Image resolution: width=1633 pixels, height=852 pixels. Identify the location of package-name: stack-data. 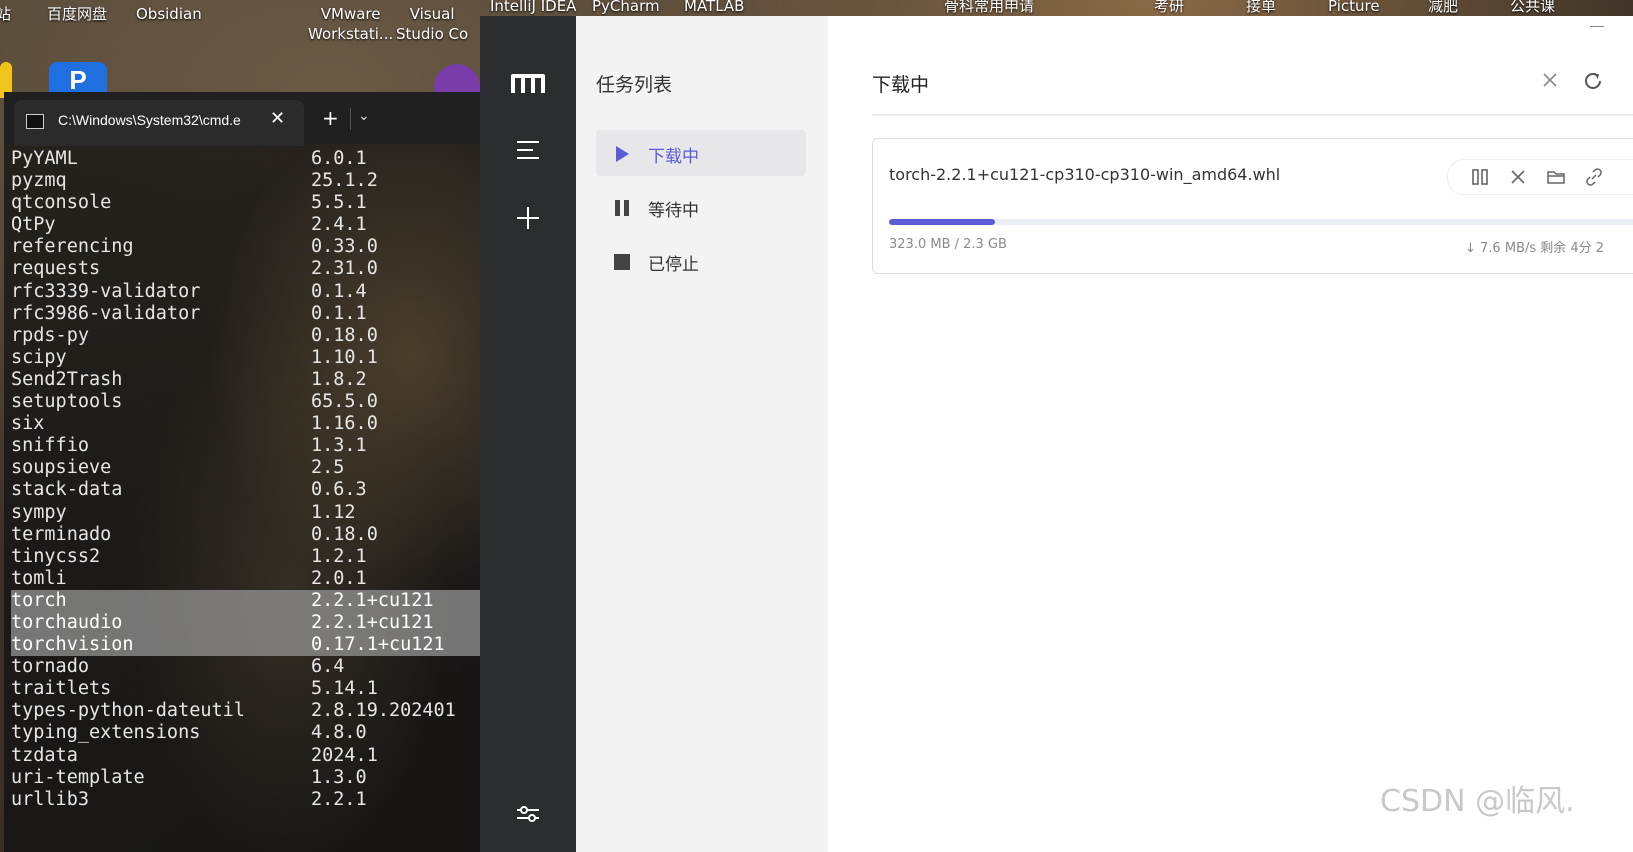
(67, 490).